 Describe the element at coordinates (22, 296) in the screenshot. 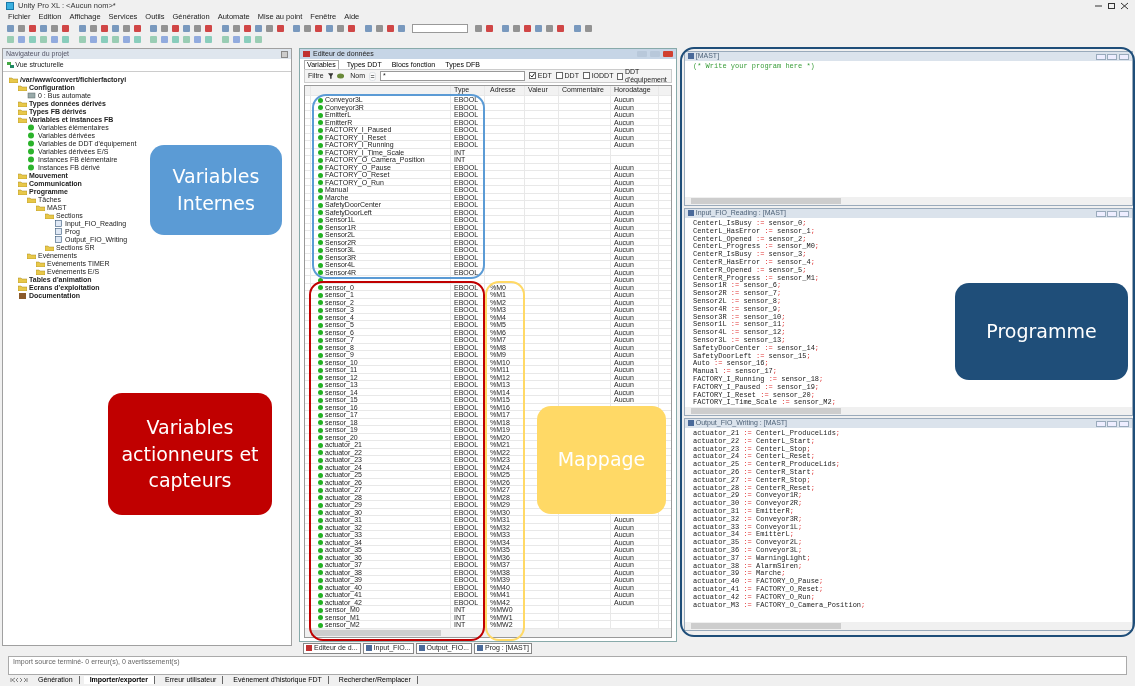

I see `book-icon` at that location.